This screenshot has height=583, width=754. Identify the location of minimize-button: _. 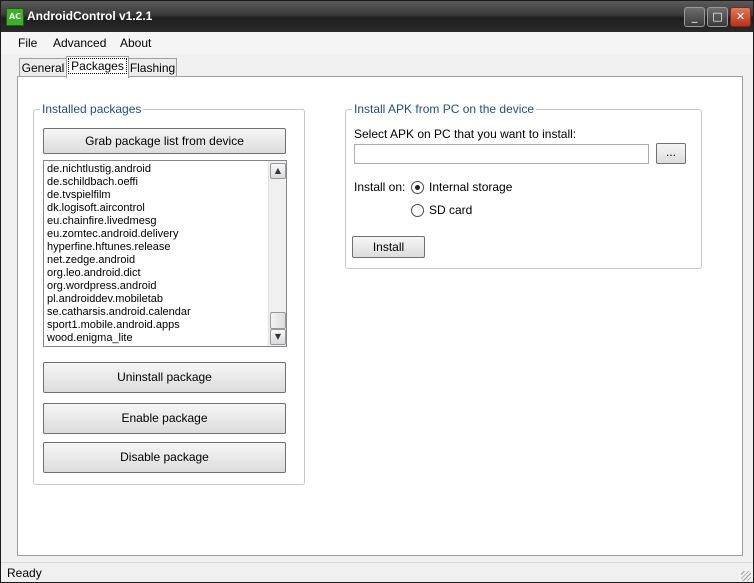
(694, 17).